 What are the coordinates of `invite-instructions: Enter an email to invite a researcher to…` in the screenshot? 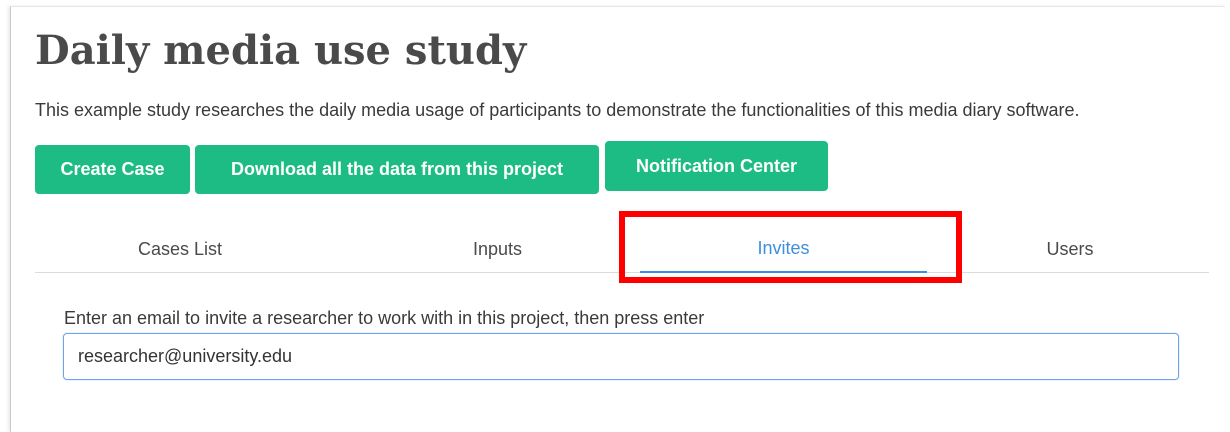 It's located at (384, 318).